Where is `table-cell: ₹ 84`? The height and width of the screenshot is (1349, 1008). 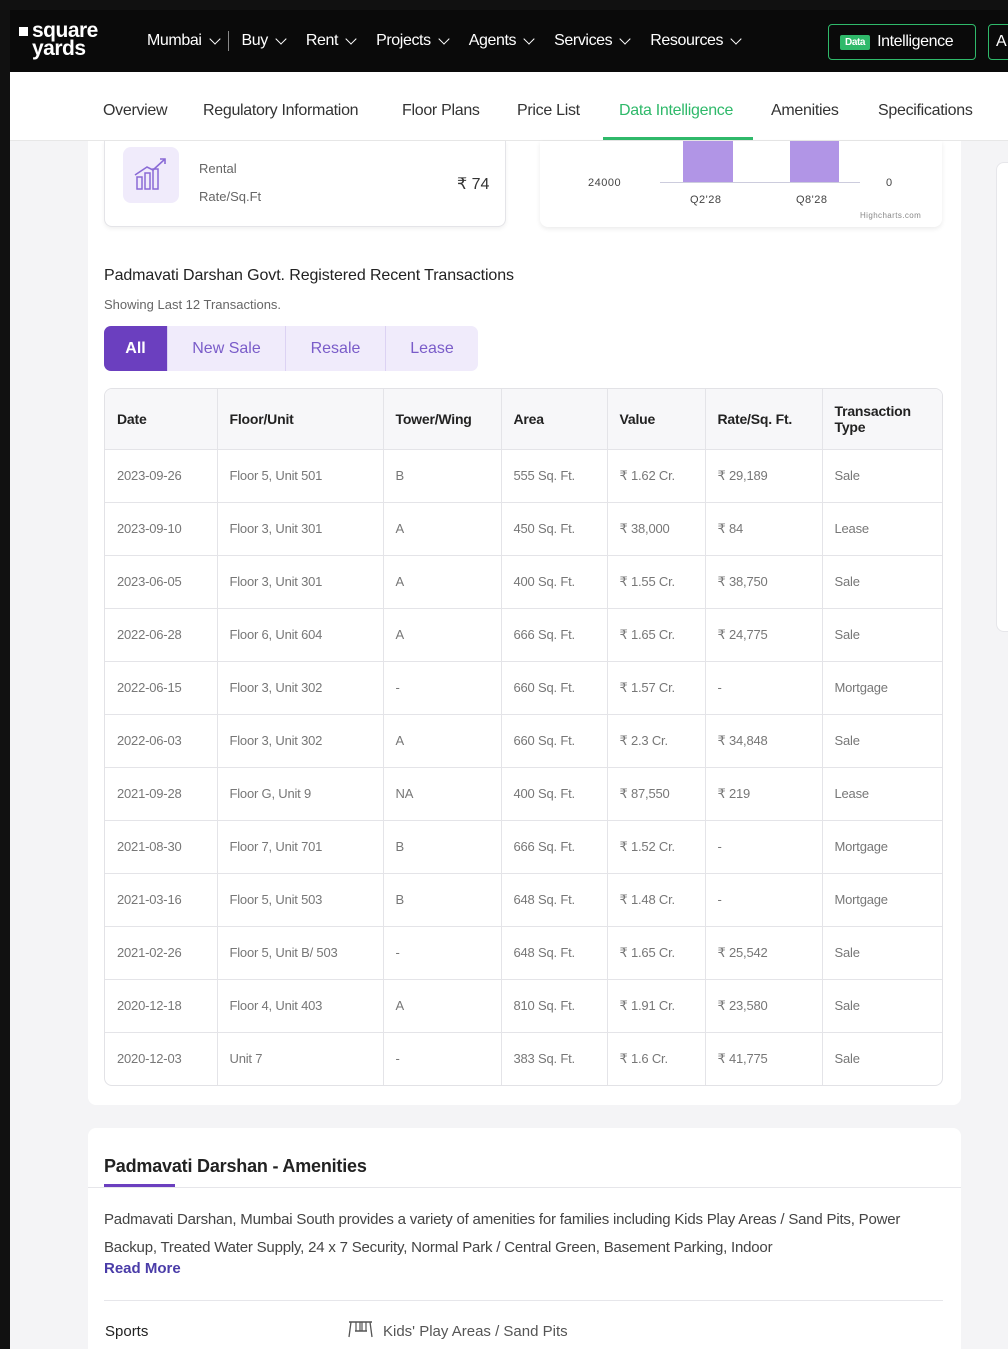
table-cell: ₹ 84 is located at coordinates (763, 528).